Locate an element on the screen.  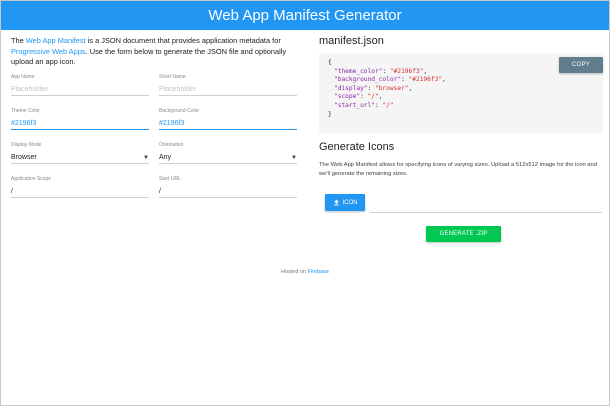
page-title: Web App Manifest Generator is located at coordinates (305, 15).